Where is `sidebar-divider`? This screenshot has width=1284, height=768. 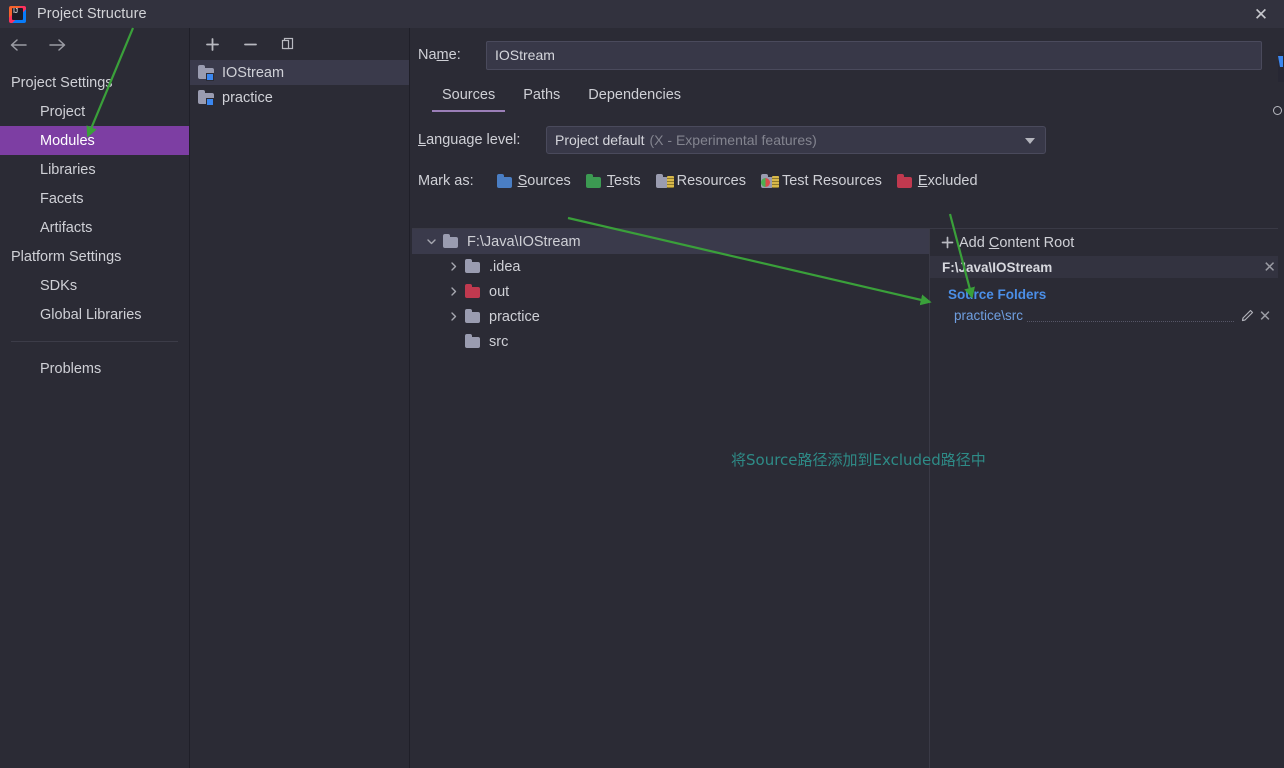 sidebar-divider is located at coordinates (94, 341).